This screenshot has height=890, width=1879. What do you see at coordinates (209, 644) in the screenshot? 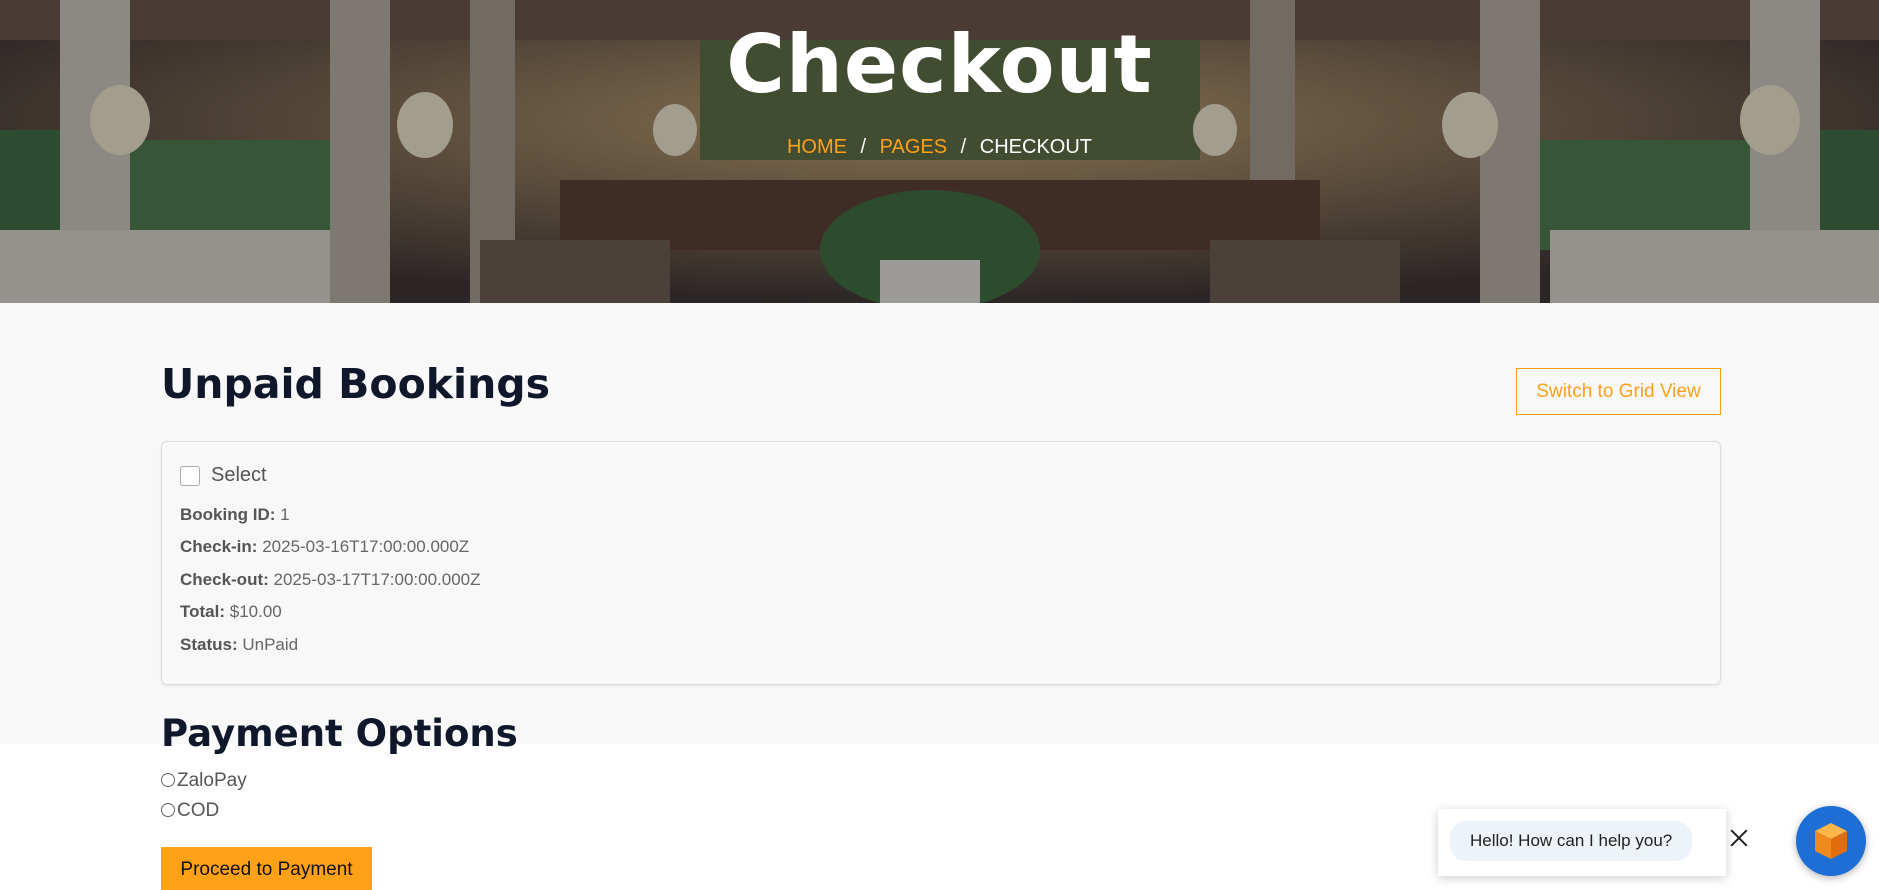
I see `status-label: Status:` at bounding box center [209, 644].